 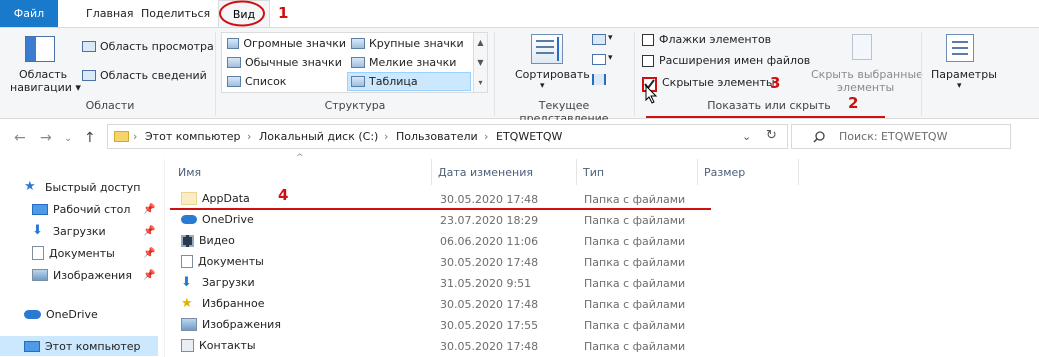 What do you see at coordinates (153, 75) in the screenshot?
I see `details-pane-button: Область сведений` at bounding box center [153, 75].